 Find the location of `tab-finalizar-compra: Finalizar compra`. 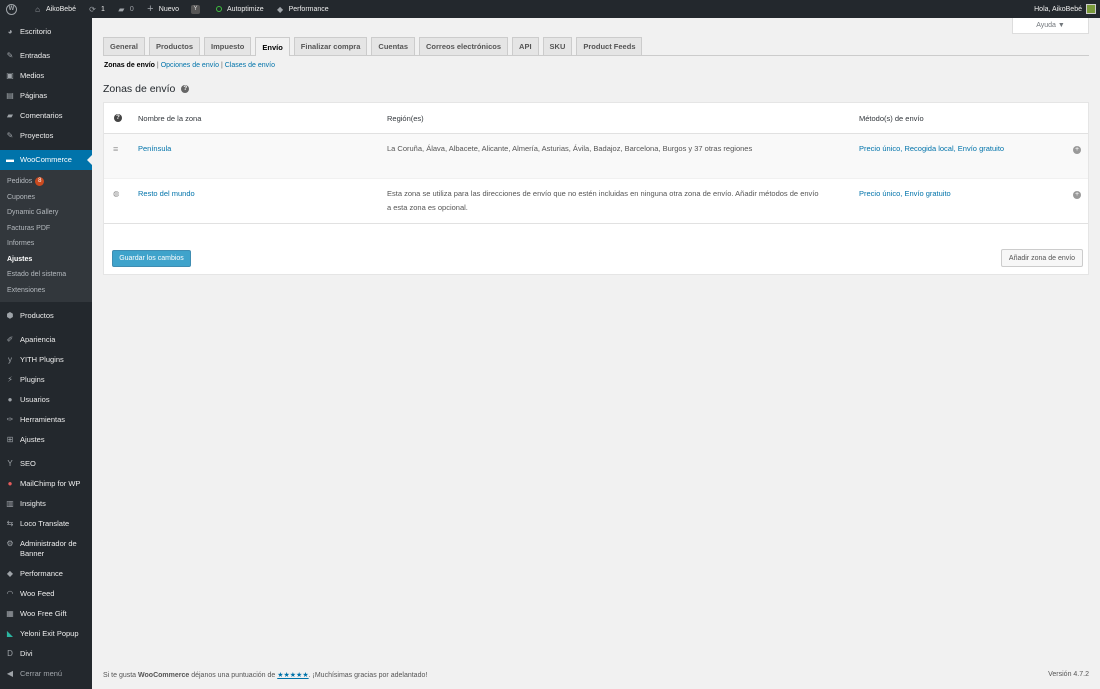

tab-finalizar-compra: Finalizar compra is located at coordinates (330, 46).